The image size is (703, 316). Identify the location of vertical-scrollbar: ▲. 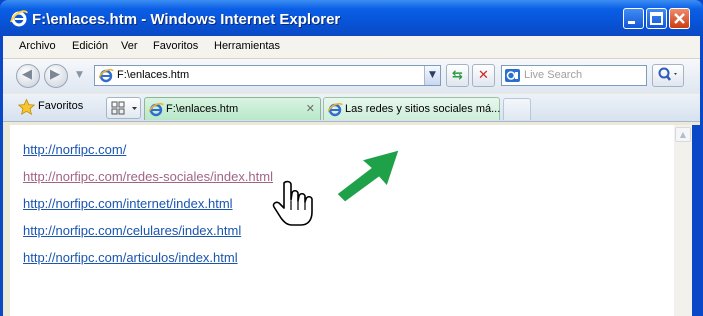
(683, 220).